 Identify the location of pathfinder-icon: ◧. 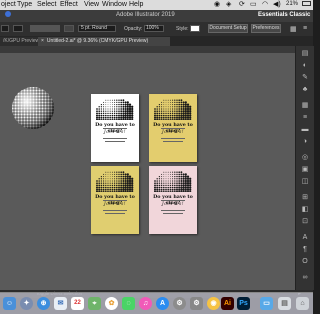
(305, 210).